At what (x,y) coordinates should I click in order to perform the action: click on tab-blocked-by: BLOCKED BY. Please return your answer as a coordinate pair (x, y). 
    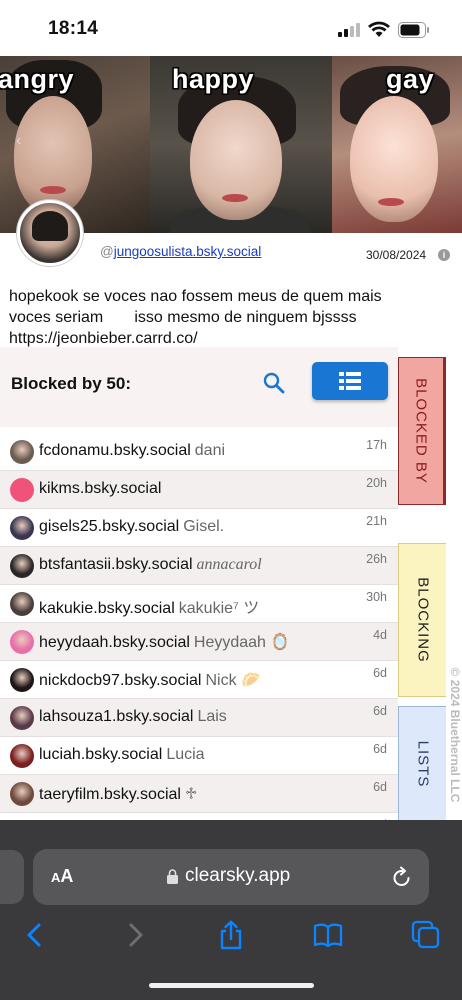
    Looking at the image, I should click on (422, 431).